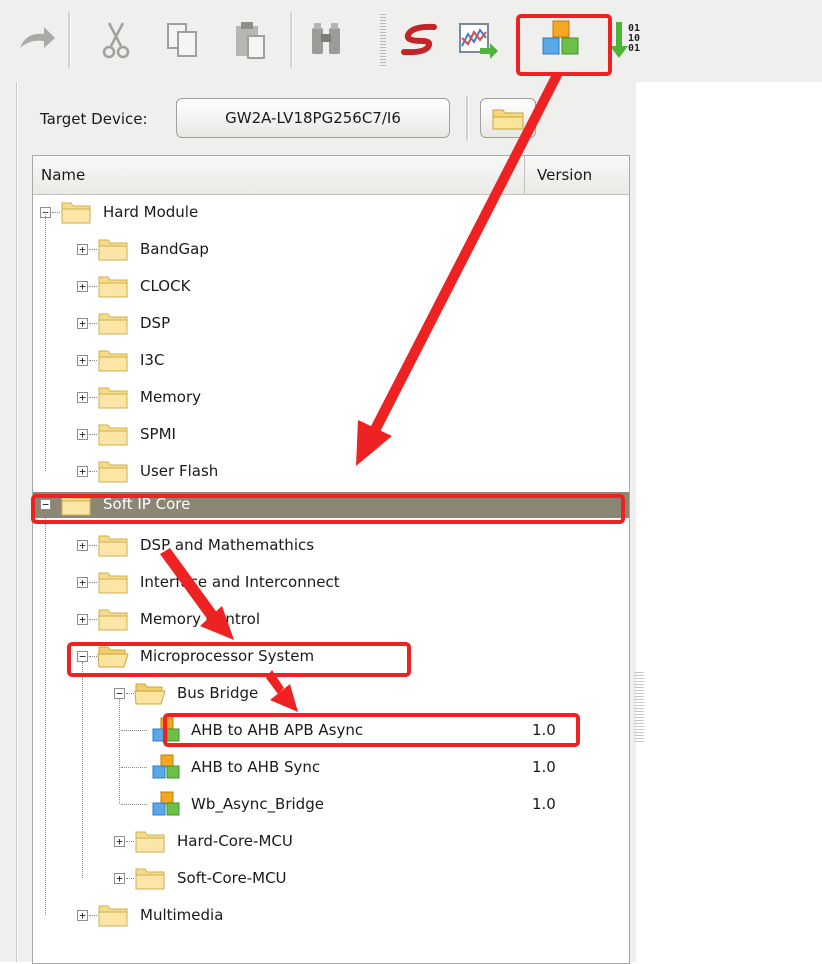 This screenshot has height=964, width=822. I want to click on synplify-button, so click(420, 40).